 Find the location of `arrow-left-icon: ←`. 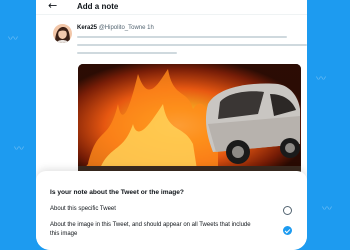

arrow-left-icon: ← is located at coordinates (52, 6).